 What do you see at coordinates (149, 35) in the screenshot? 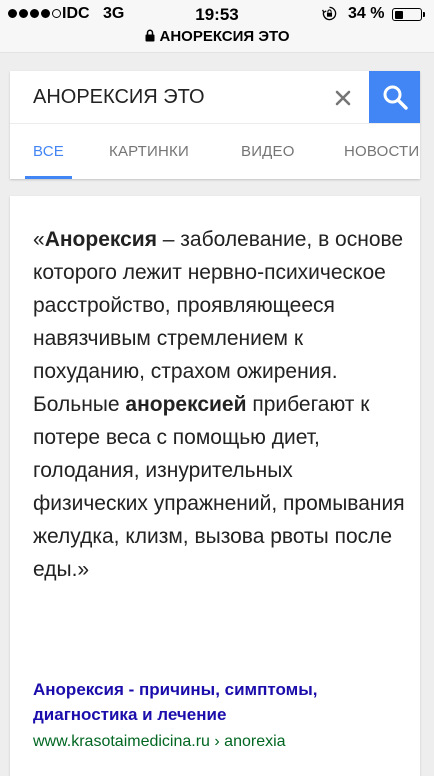
I see `lock-icon` at bounding box center [149, 35].